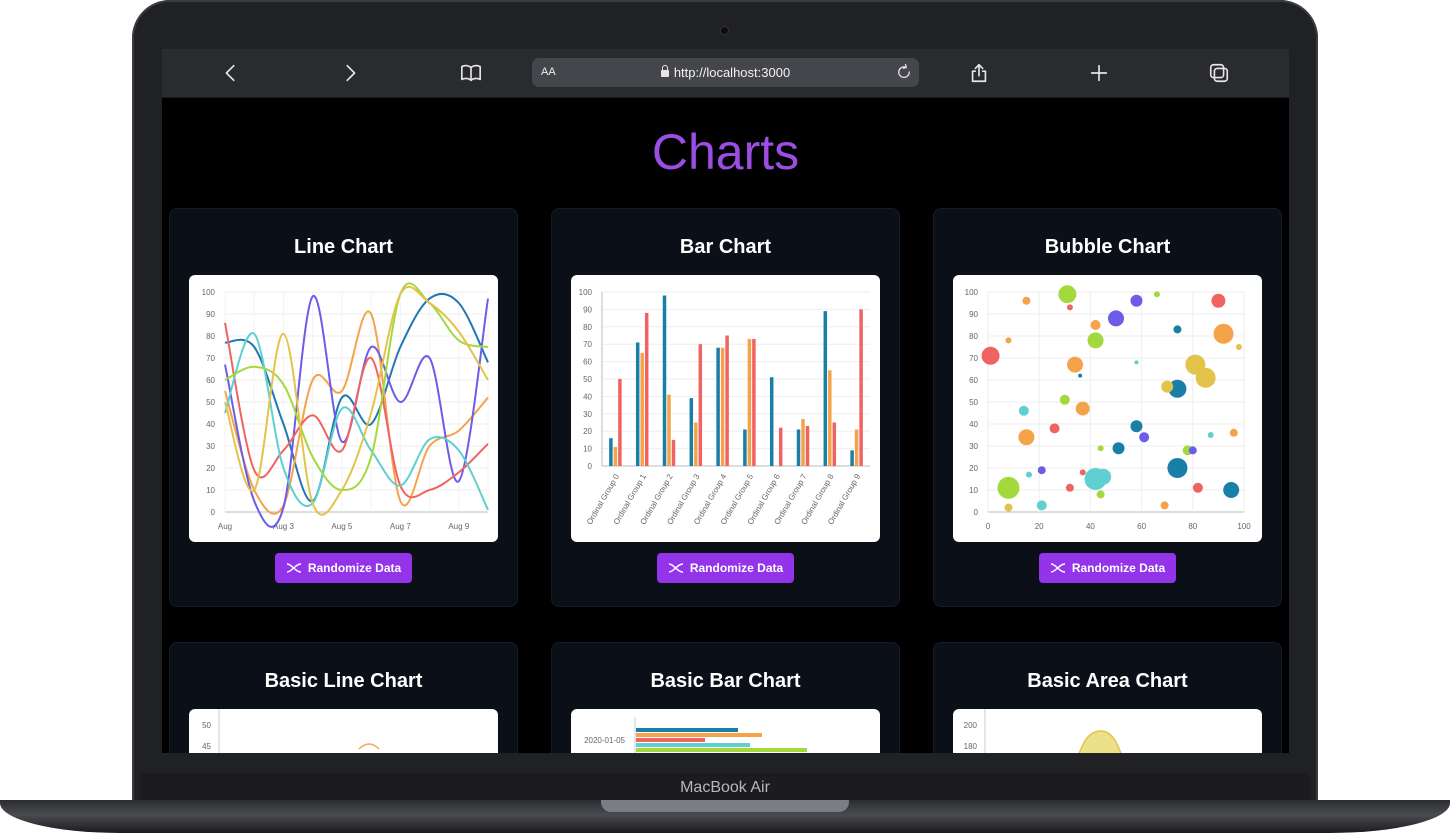 Image resolution: width=1450 pixels, height=833 pixels. Describe the element at coordinates (1090, 526) in the screenshot. I see `x-tick-label: 40` at that location.